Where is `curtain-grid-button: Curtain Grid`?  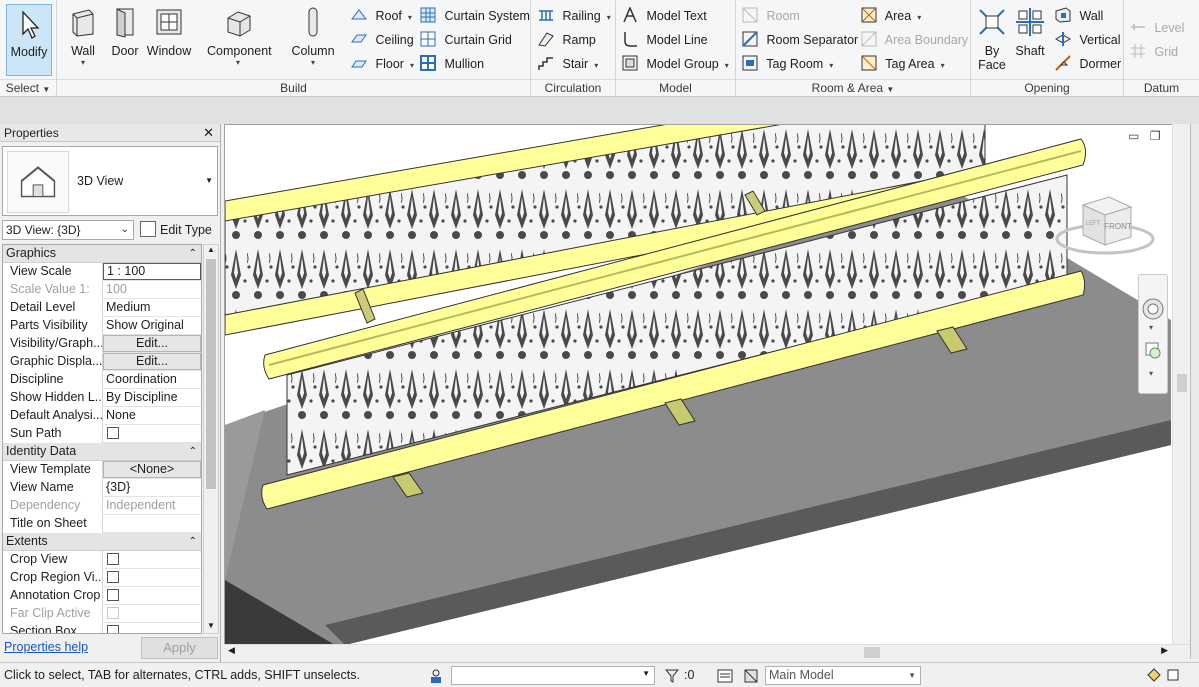
curtain-grid-button: Curtain Grid is located at coordinates (466, 40).